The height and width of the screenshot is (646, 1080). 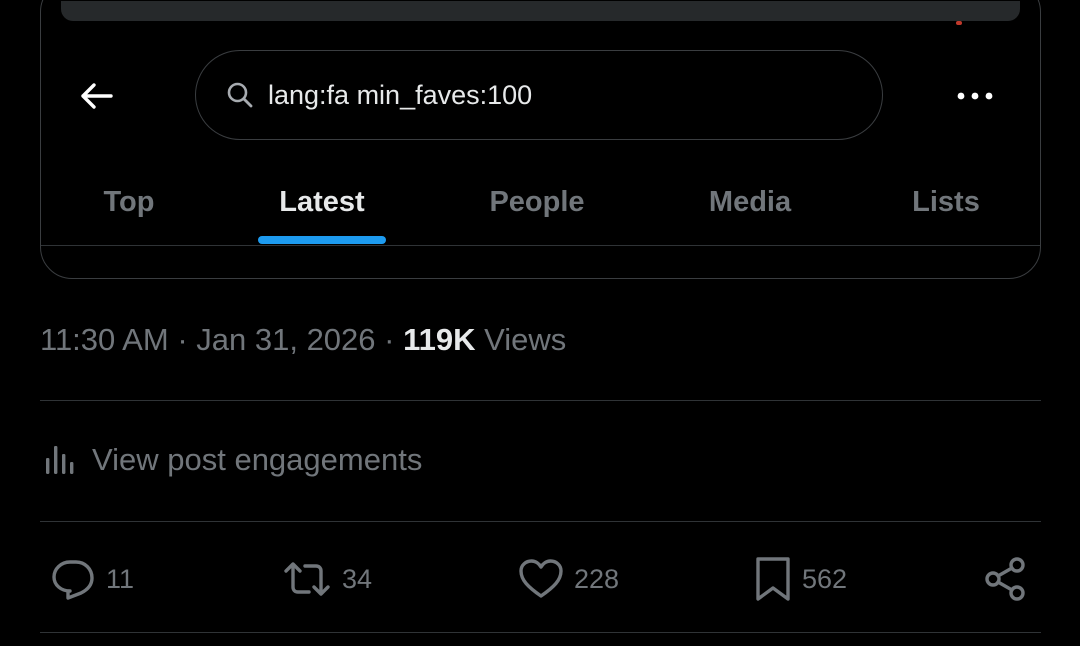 I want to click on repost-icon, so click(x=307, y=579).